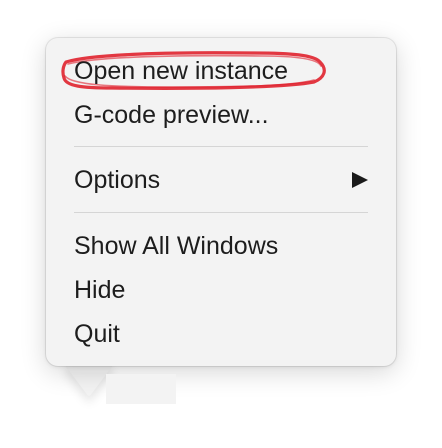 This screenshot has height=448, width=442. What do you see at coordinates (176, 246) in the screenshot?
I see `menu-item-show-all-windows: Show All Windows` at bounding box center [176, 246].